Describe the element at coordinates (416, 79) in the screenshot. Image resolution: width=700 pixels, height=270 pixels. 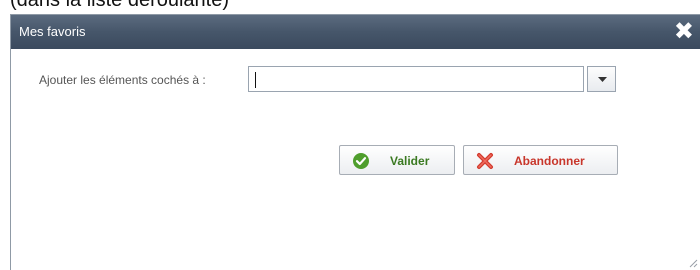
I see `favorites-input` at that location.